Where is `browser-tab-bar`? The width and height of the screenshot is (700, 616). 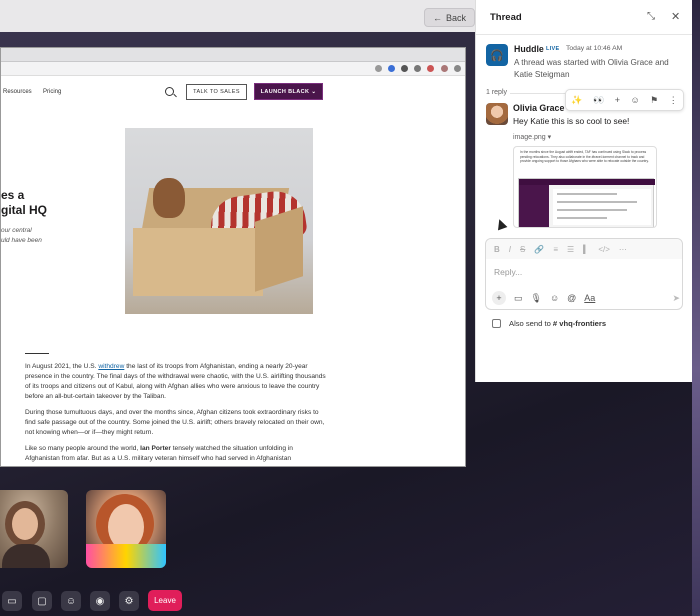
browser-tab-bar is located at coordinates (233, 55).